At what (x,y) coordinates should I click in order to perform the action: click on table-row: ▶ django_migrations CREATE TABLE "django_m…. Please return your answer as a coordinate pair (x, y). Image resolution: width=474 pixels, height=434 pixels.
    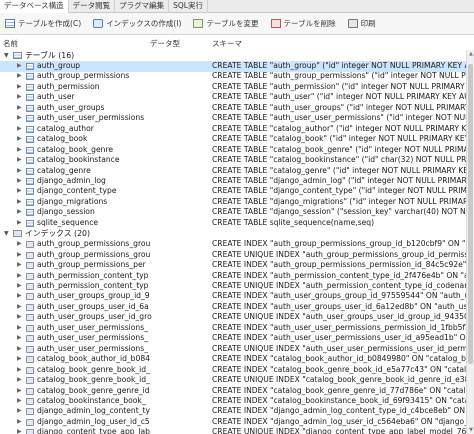
    Looking at the image, I should click on (233, 202).